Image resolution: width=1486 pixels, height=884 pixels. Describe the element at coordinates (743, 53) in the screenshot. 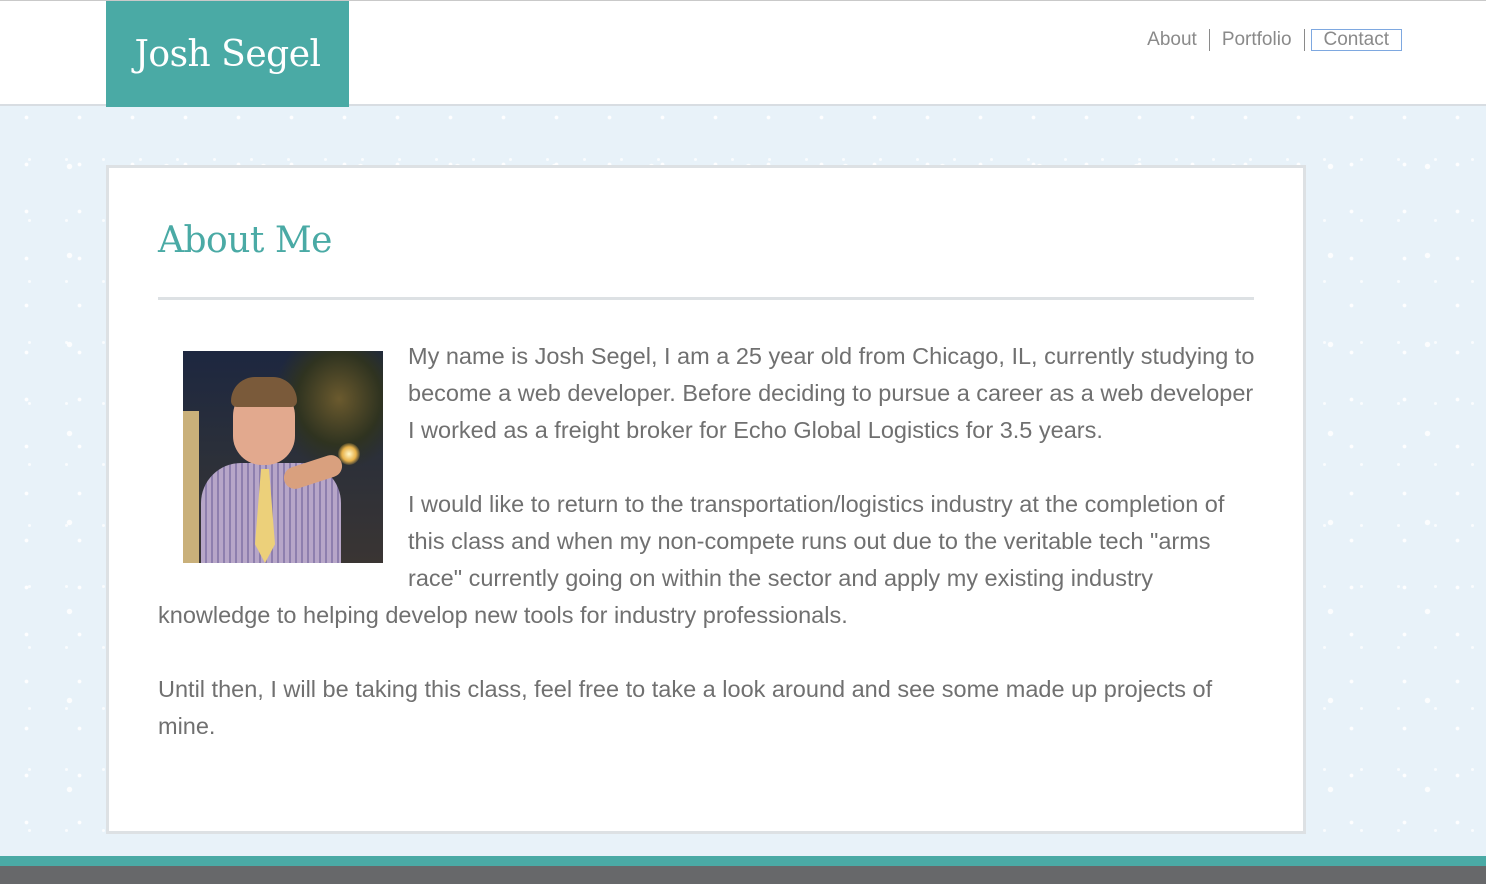

I see `site-header: Josh Segel About Portfolio Contact` at that location.